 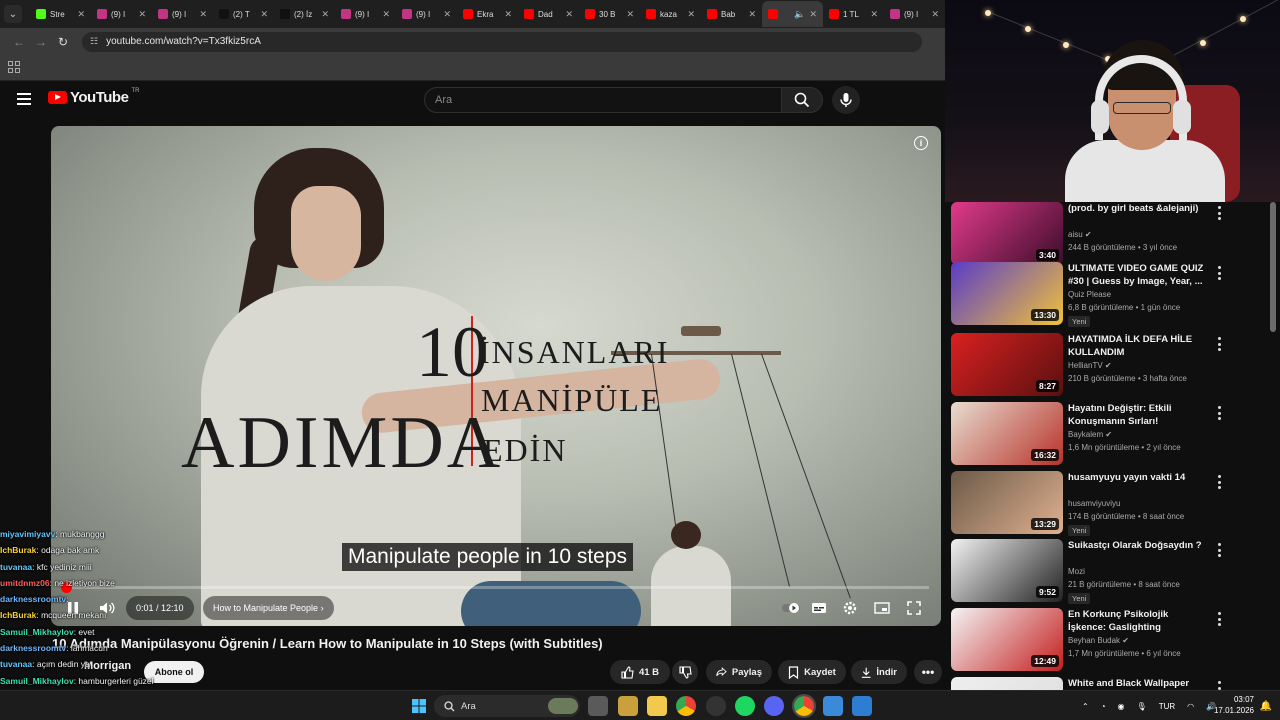 I want to click on menu-icon, so click(x=24, y=99).